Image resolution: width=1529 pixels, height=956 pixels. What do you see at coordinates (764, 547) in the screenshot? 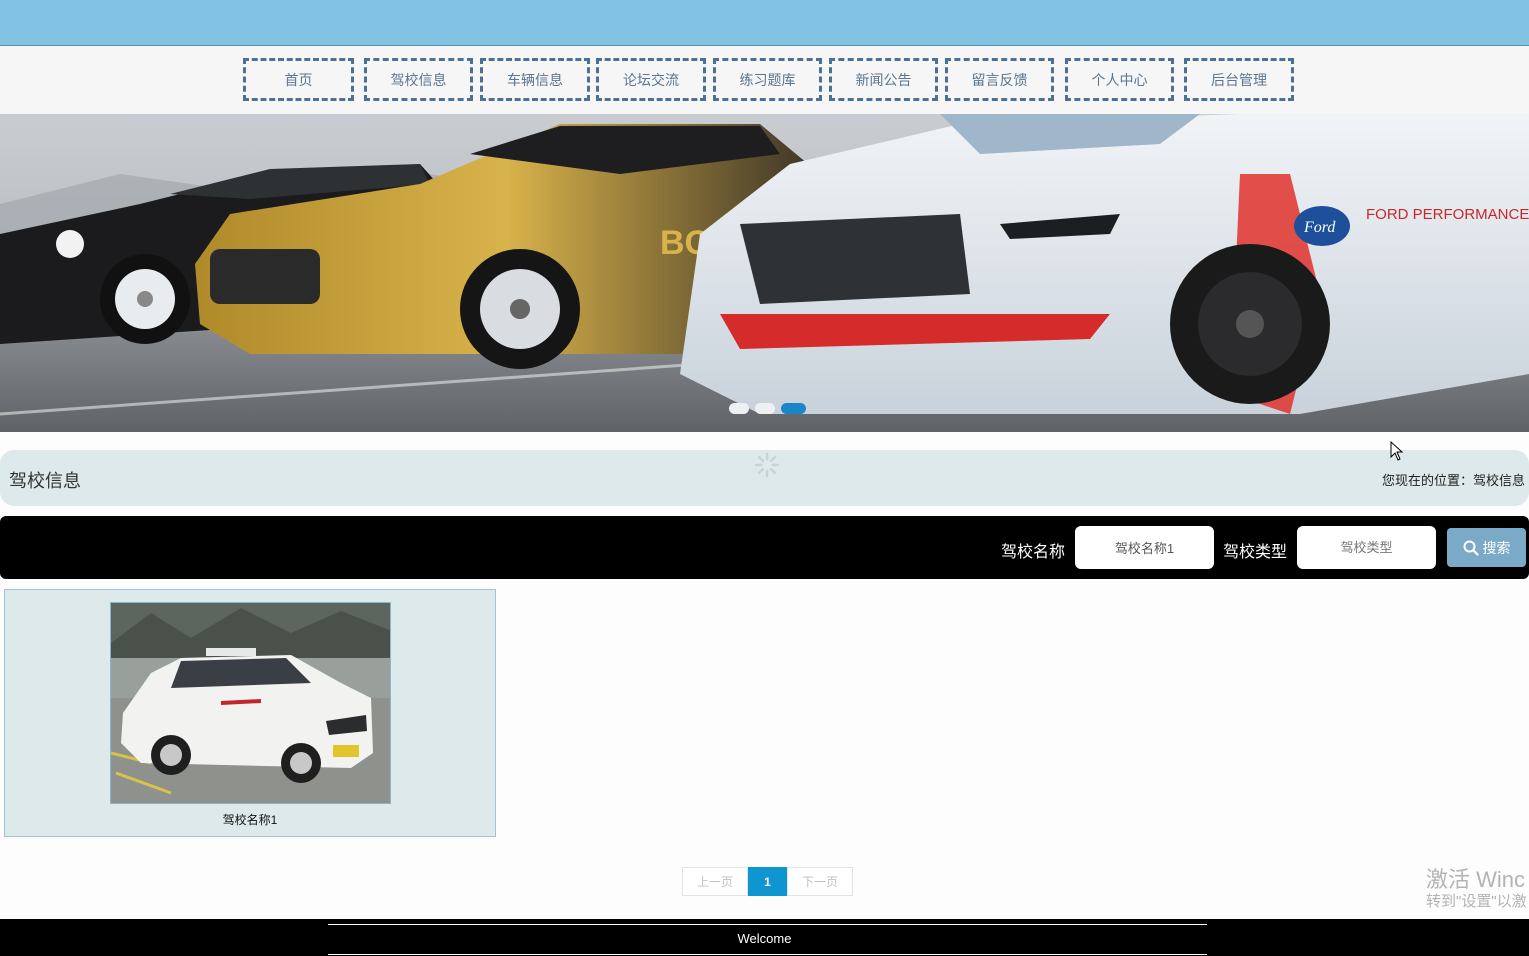
I see `search-bar: 驾校名称 驾校类型 搜索` at bounding box center [764, 547].